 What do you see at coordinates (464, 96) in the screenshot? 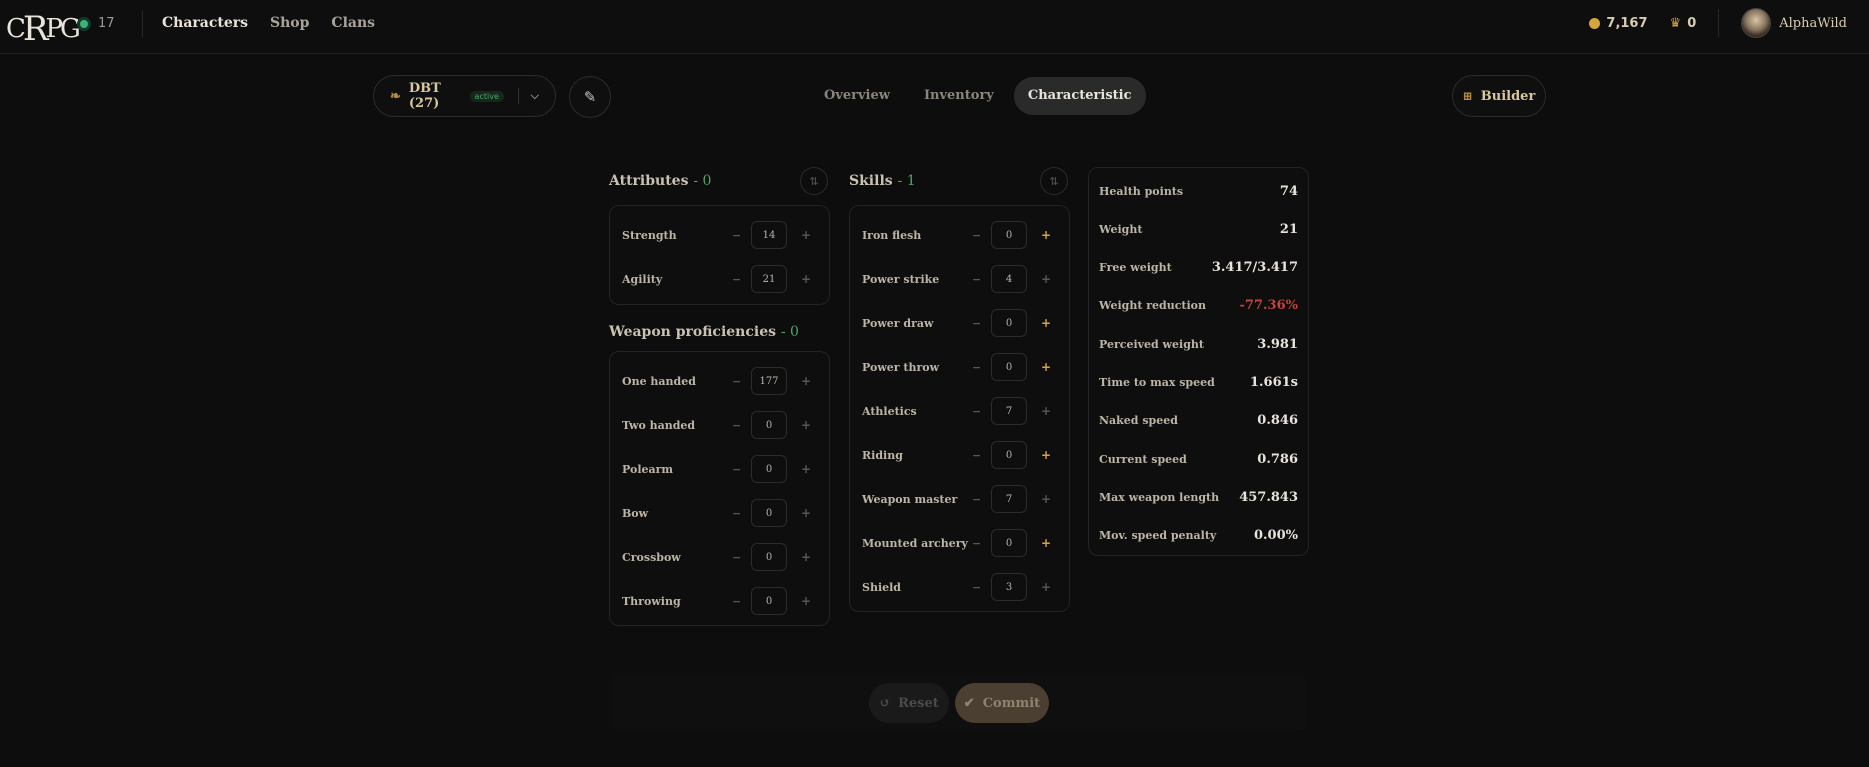
I see `character-selector: ❧ DBT (27) active ⌵` at bounding box center [464, 96].